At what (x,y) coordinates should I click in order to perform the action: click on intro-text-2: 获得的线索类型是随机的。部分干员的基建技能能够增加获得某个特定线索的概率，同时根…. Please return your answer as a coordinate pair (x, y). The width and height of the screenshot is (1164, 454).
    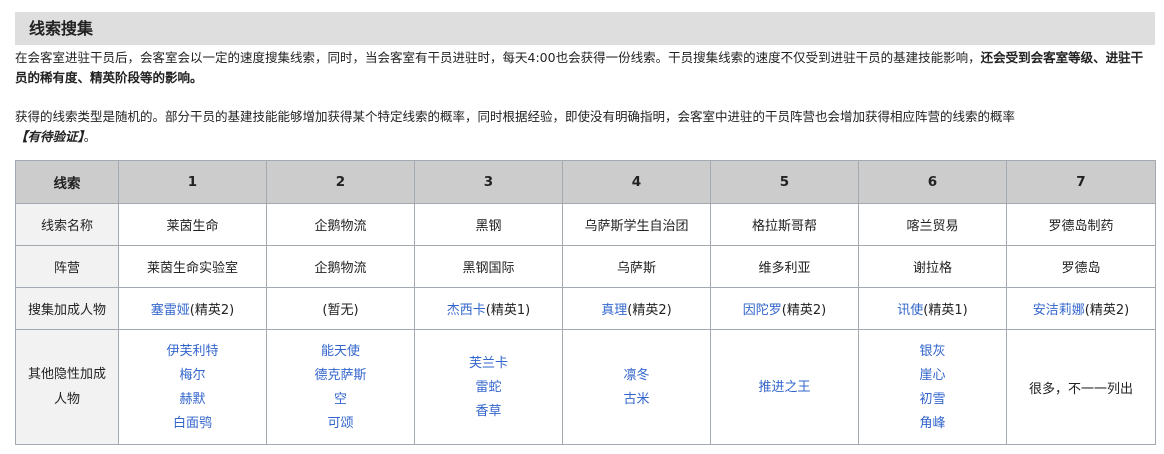
    Looking at the image, I should click on (515, 116).